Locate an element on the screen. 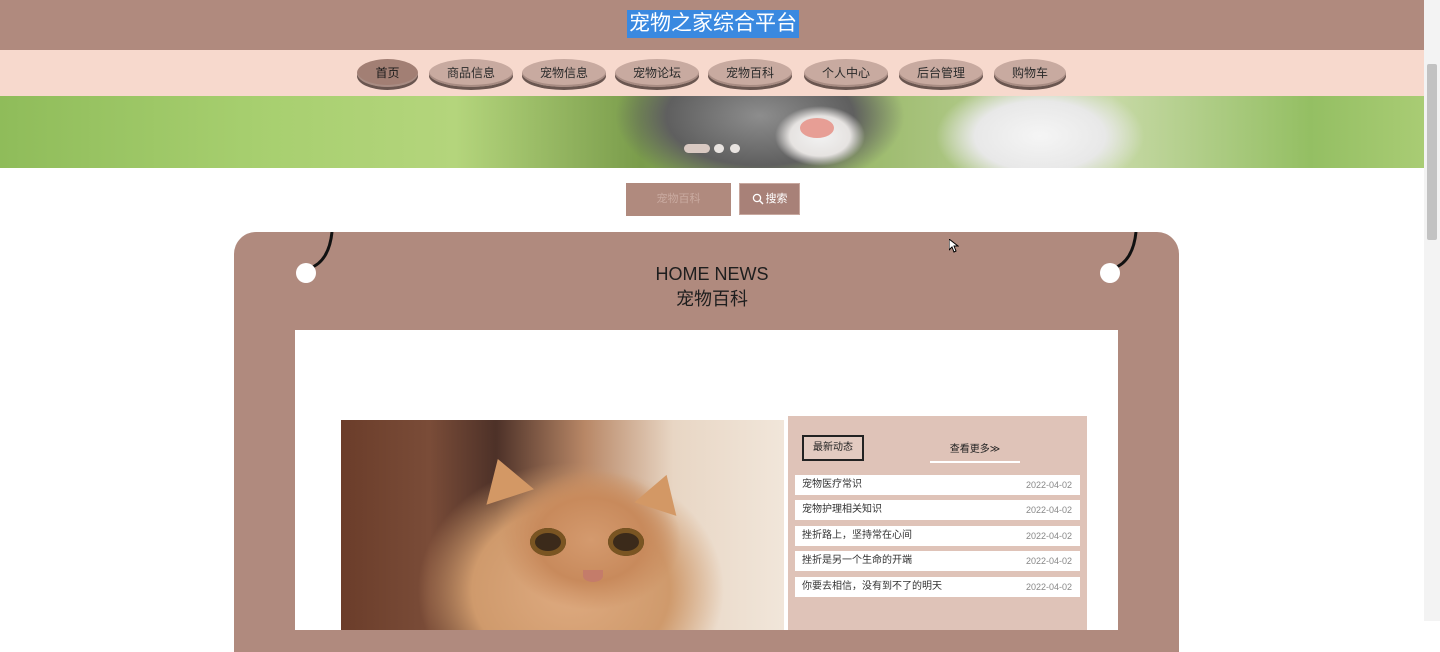 The height and width of the screenshot is (652, 1440). site-title: 宠物之家综合平台 is located at coordinates (713, 24).